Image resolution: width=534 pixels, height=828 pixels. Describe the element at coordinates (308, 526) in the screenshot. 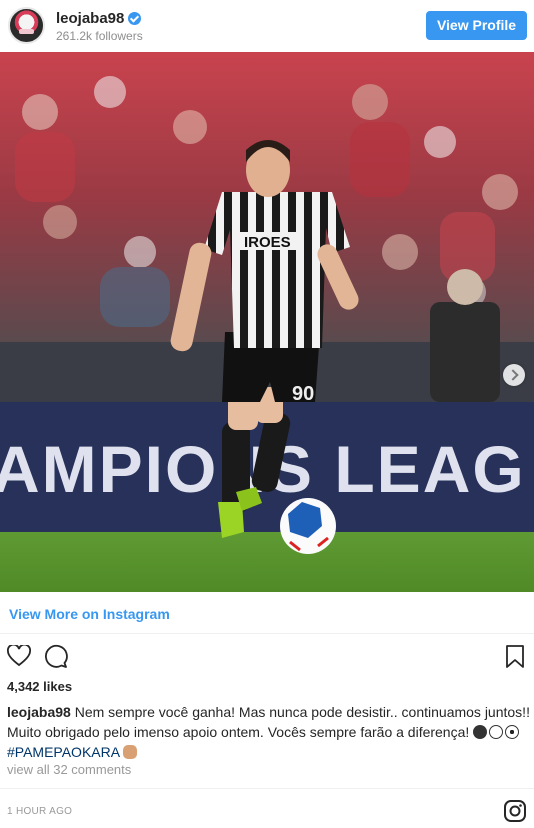

I see `football` at that location.